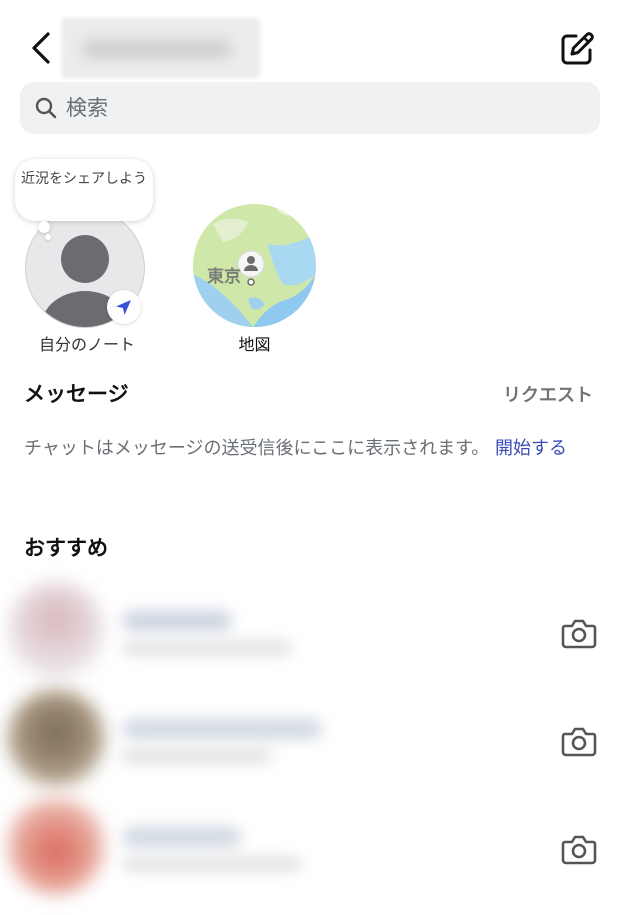 This screenshot has width=620, height=915. Describe the element at coordinates (531, 448) in the screenshot. I see `start-chat-link: 開始する` at that location.